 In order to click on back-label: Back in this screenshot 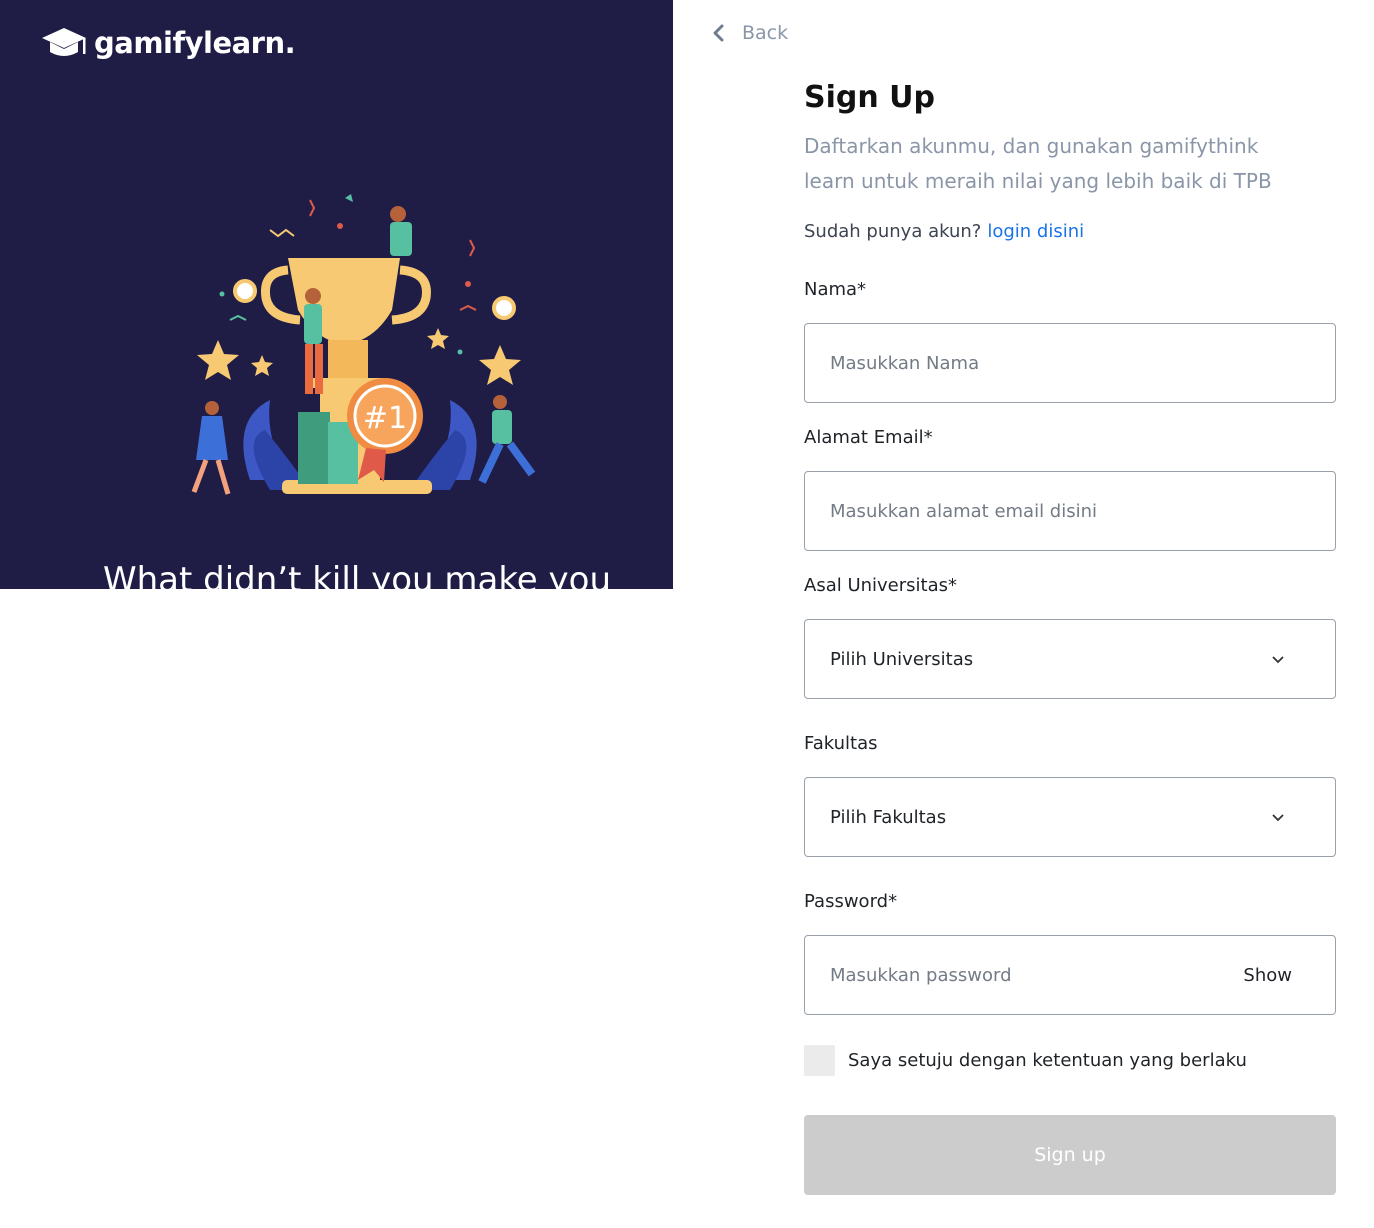, I will do `click(765, 33)`.